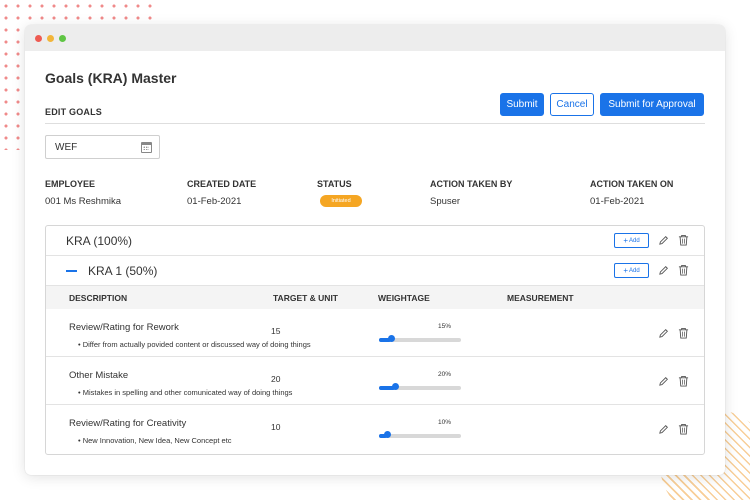  What do you see at coordinates (38, 38) in the screenshot?
I see `close-window-icon` at bounding box center [38, 38].